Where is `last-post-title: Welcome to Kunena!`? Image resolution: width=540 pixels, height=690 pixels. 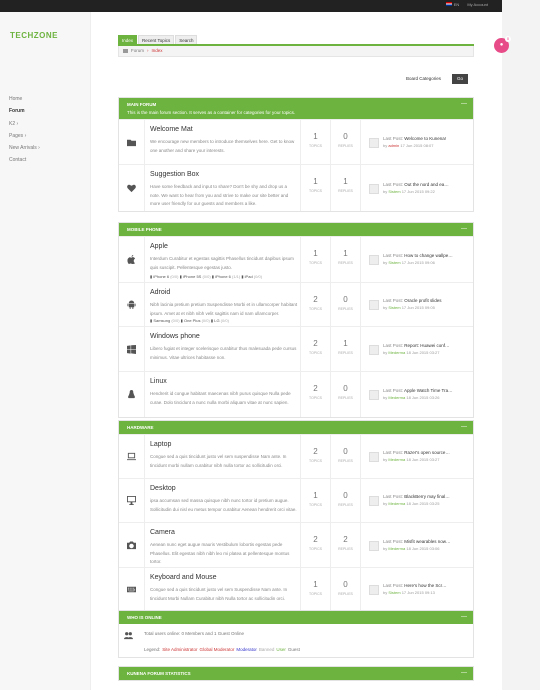
last-post-title: Welcome to Kunena! is located at coordinates (425, 138).